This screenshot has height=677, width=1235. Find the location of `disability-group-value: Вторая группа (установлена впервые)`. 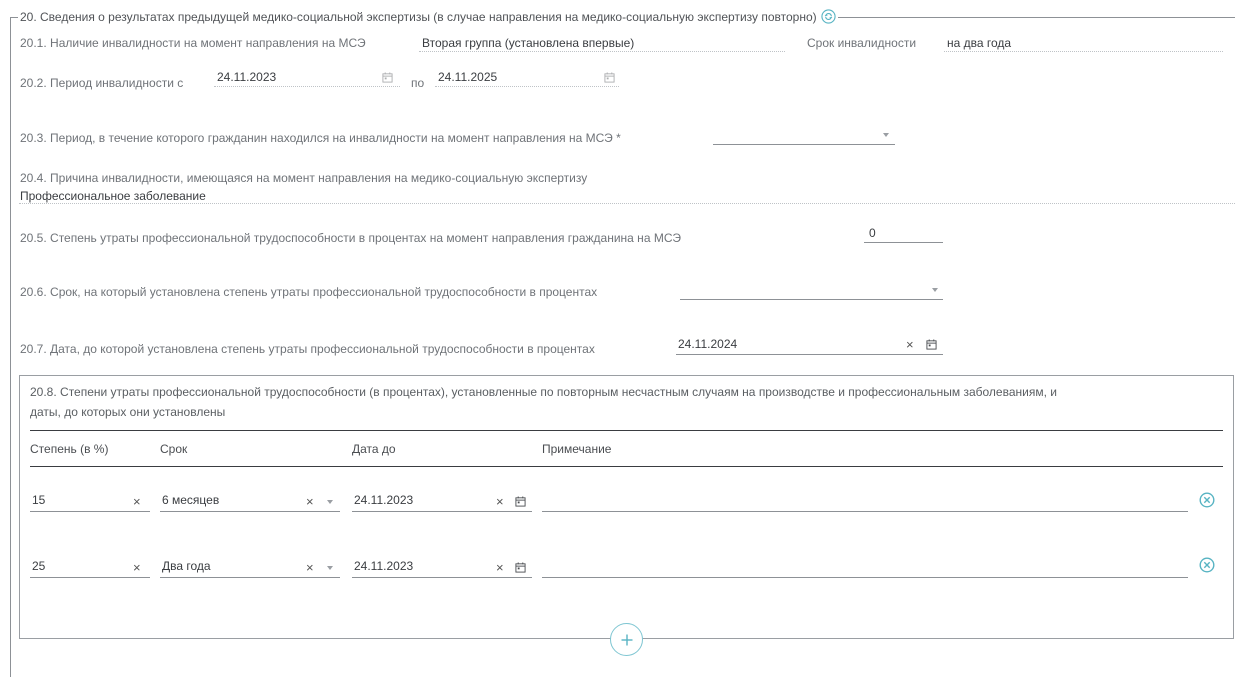

disability-group-value: Вторая группа (установлена впервые) is located at coordinates (528, 43).